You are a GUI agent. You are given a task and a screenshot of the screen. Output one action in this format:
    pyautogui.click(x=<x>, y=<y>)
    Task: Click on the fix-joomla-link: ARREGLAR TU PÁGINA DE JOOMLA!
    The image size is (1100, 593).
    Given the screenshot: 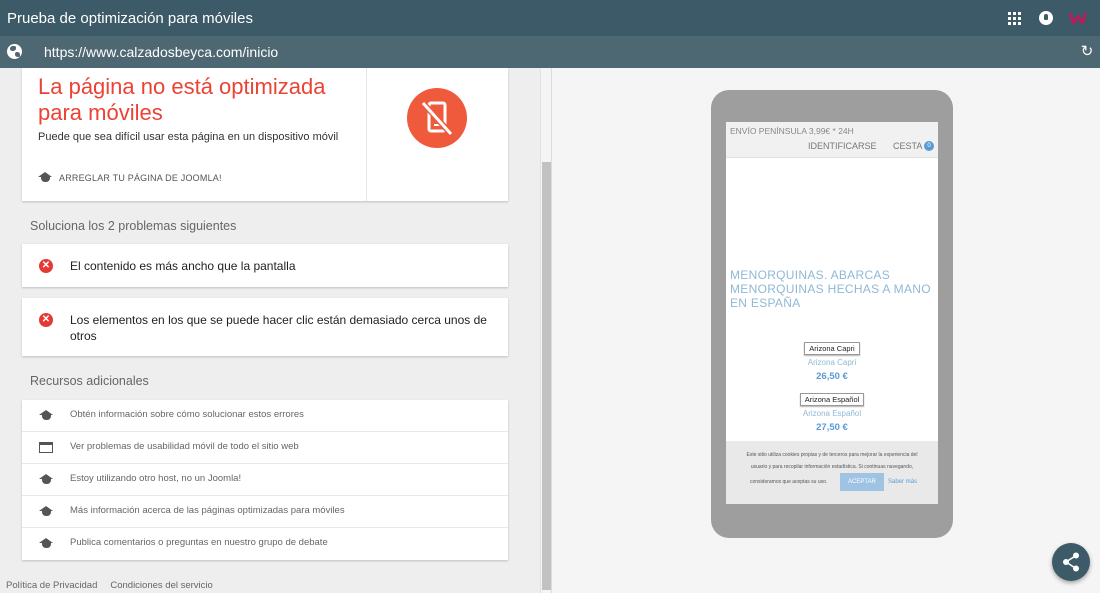 What is the action you would take?
    pyautogui.click(x=130, y=177)
    